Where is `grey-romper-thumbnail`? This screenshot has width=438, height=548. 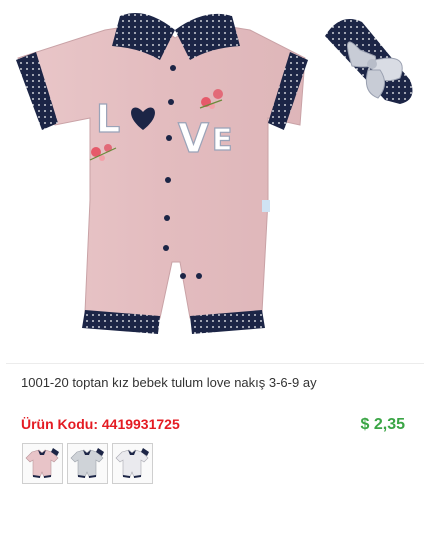
grey-romper-thumbnail is located at coordinates (87, 463).